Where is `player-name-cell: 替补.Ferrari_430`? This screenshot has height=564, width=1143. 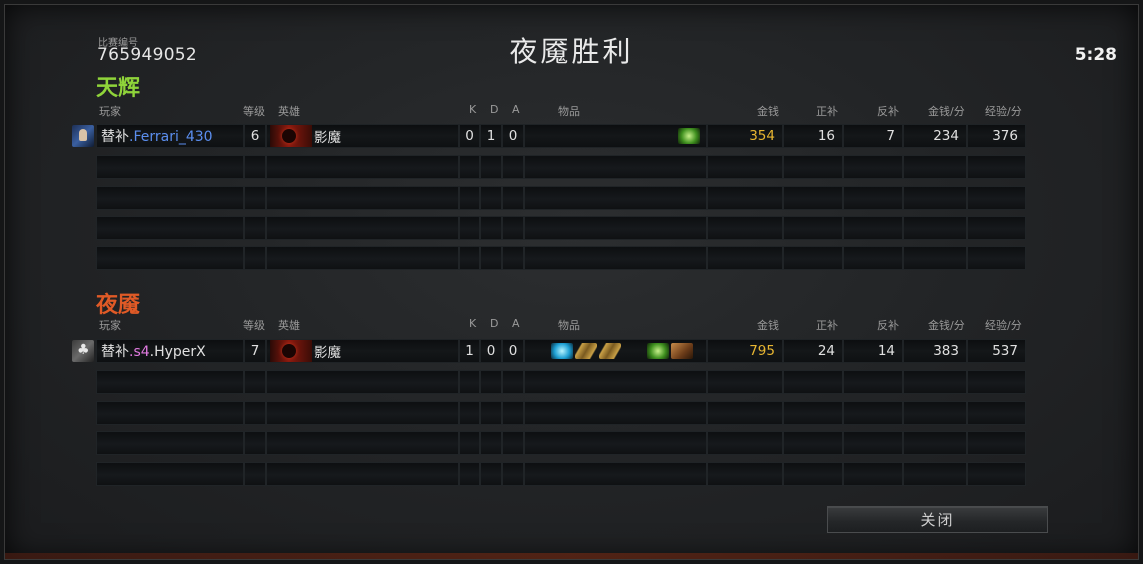 player-name-cell: 替补.Ferrari_430 is located at coordinates (170, 136).